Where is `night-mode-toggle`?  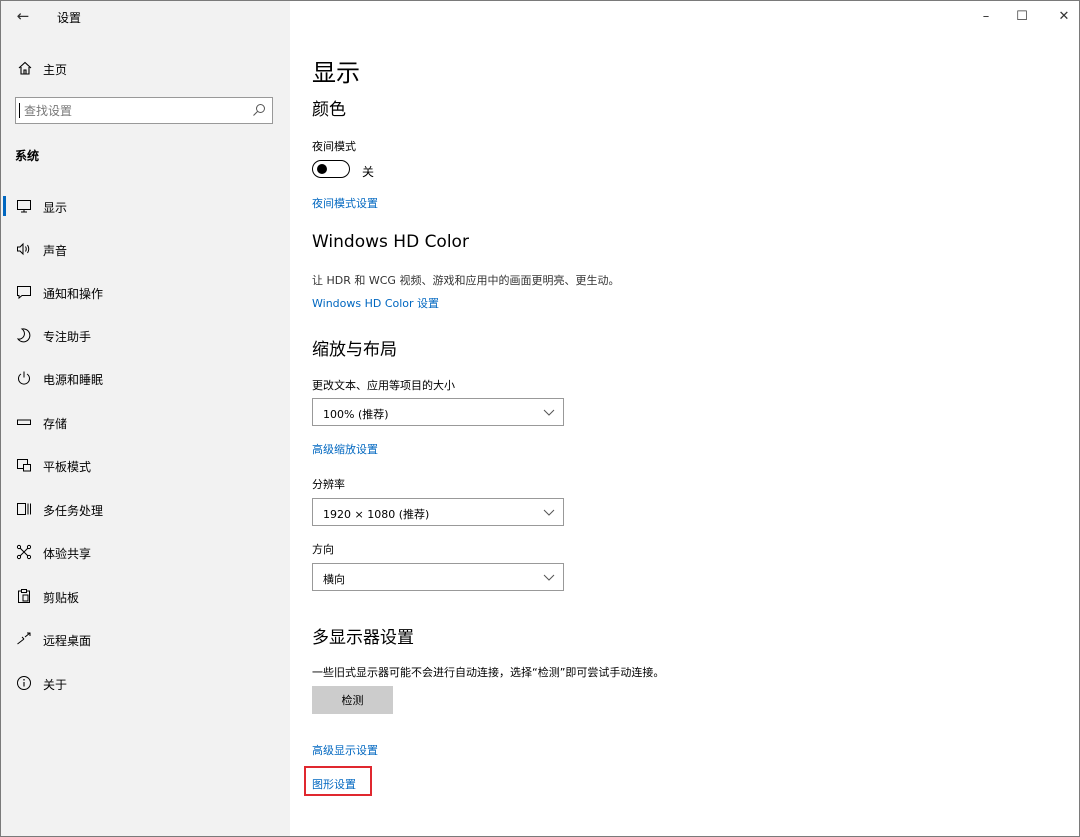
night-mode-toggle is located at coordinates (332, 169).